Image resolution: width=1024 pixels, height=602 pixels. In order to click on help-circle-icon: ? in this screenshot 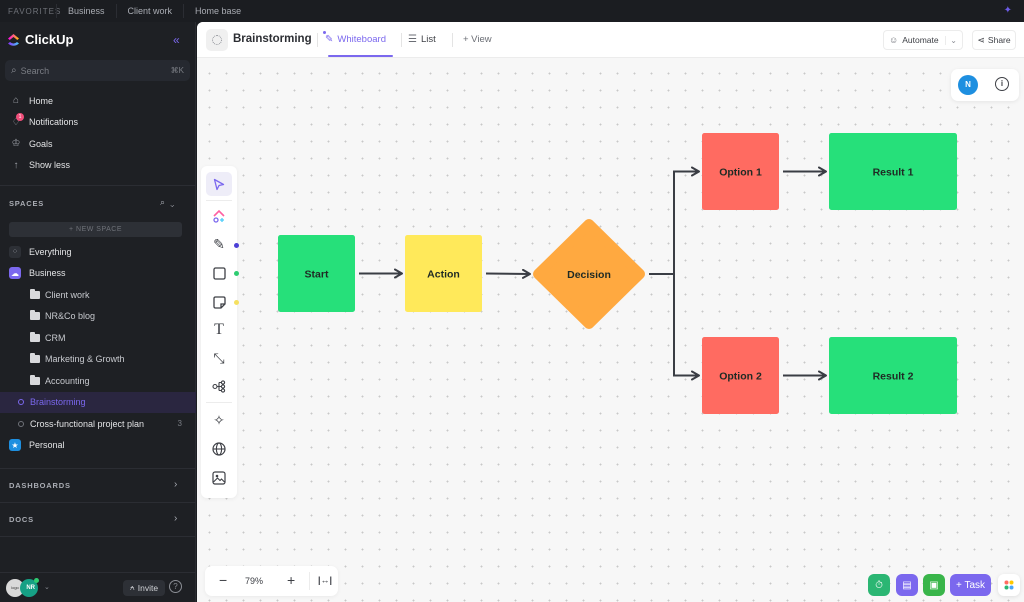, I will do `click(175, 586)`.